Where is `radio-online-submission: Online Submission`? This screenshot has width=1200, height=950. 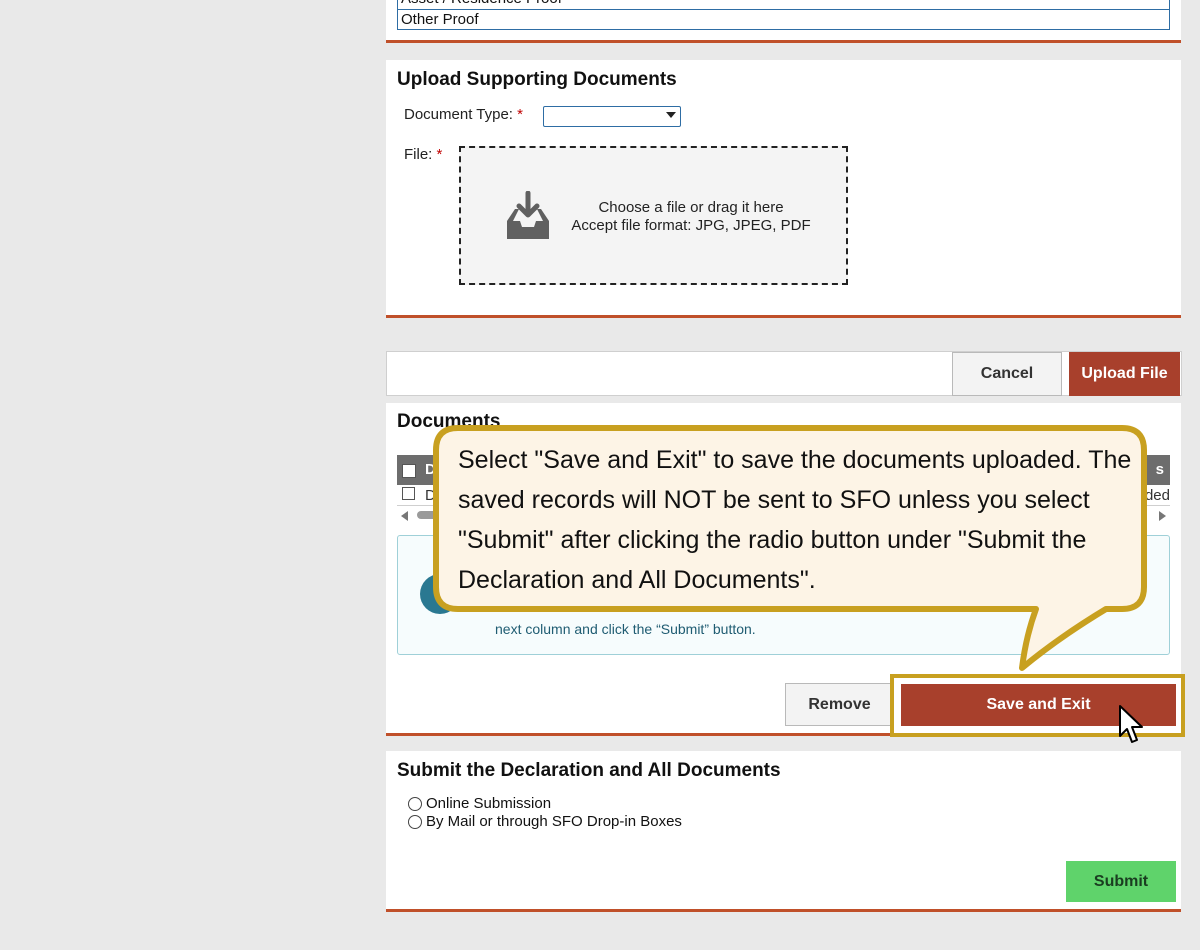 radio-online-submission: Online Submission is located at coordinates (479, 803).